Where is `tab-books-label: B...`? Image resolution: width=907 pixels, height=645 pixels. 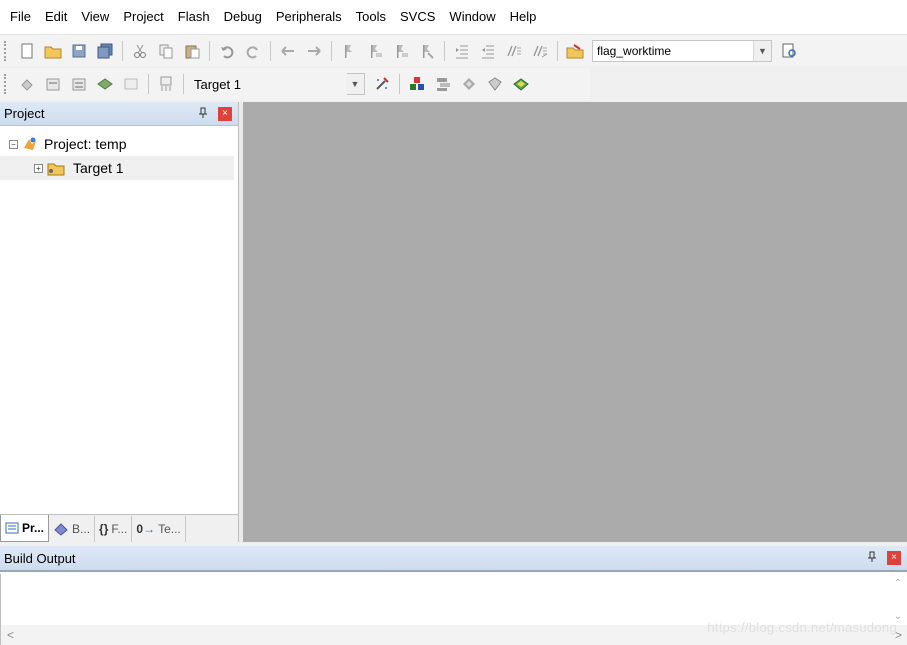
tab-books-label: B... is located at coordinates (81, 529).